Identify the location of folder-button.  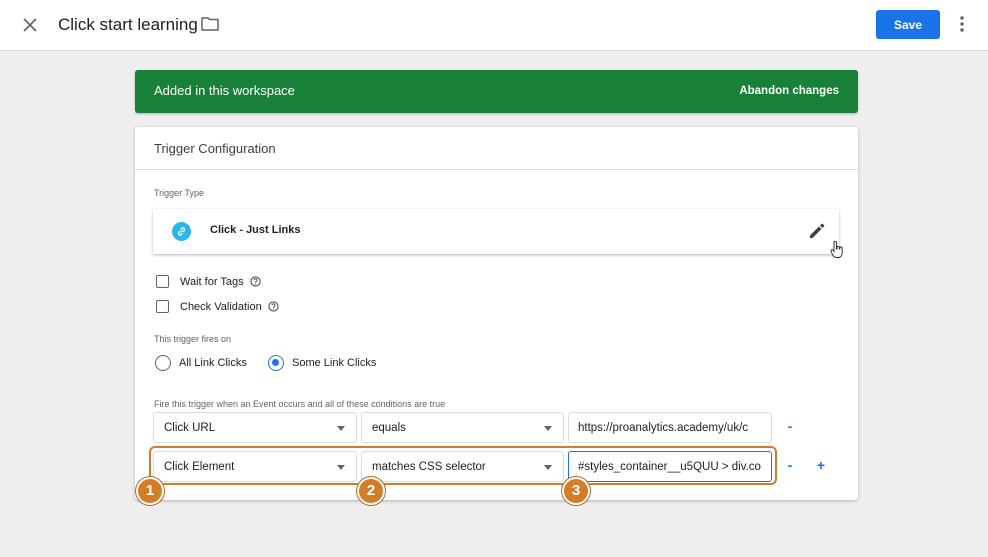
(211, 25).